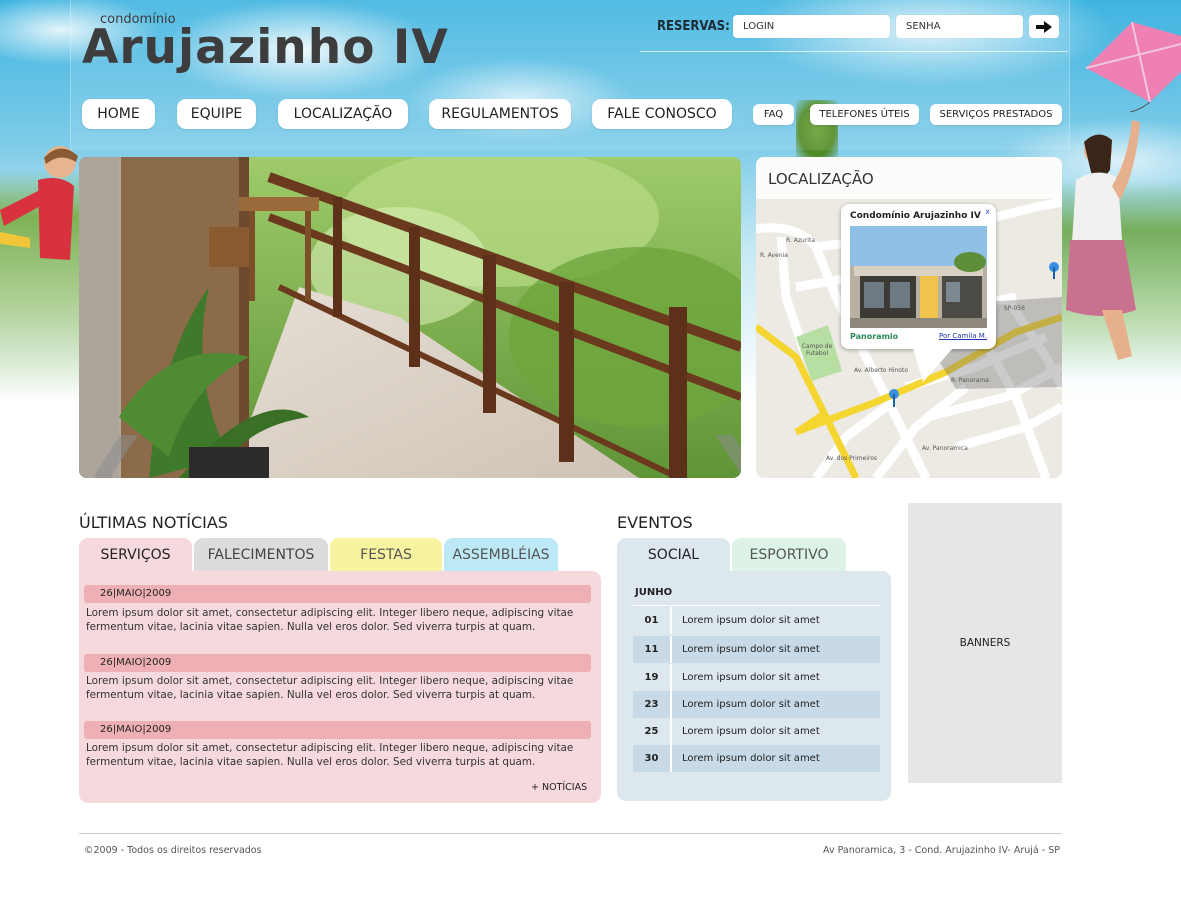  Describe the element at coordinates (933, 365) in the screenshot. I see `popup-pointer` at that location.